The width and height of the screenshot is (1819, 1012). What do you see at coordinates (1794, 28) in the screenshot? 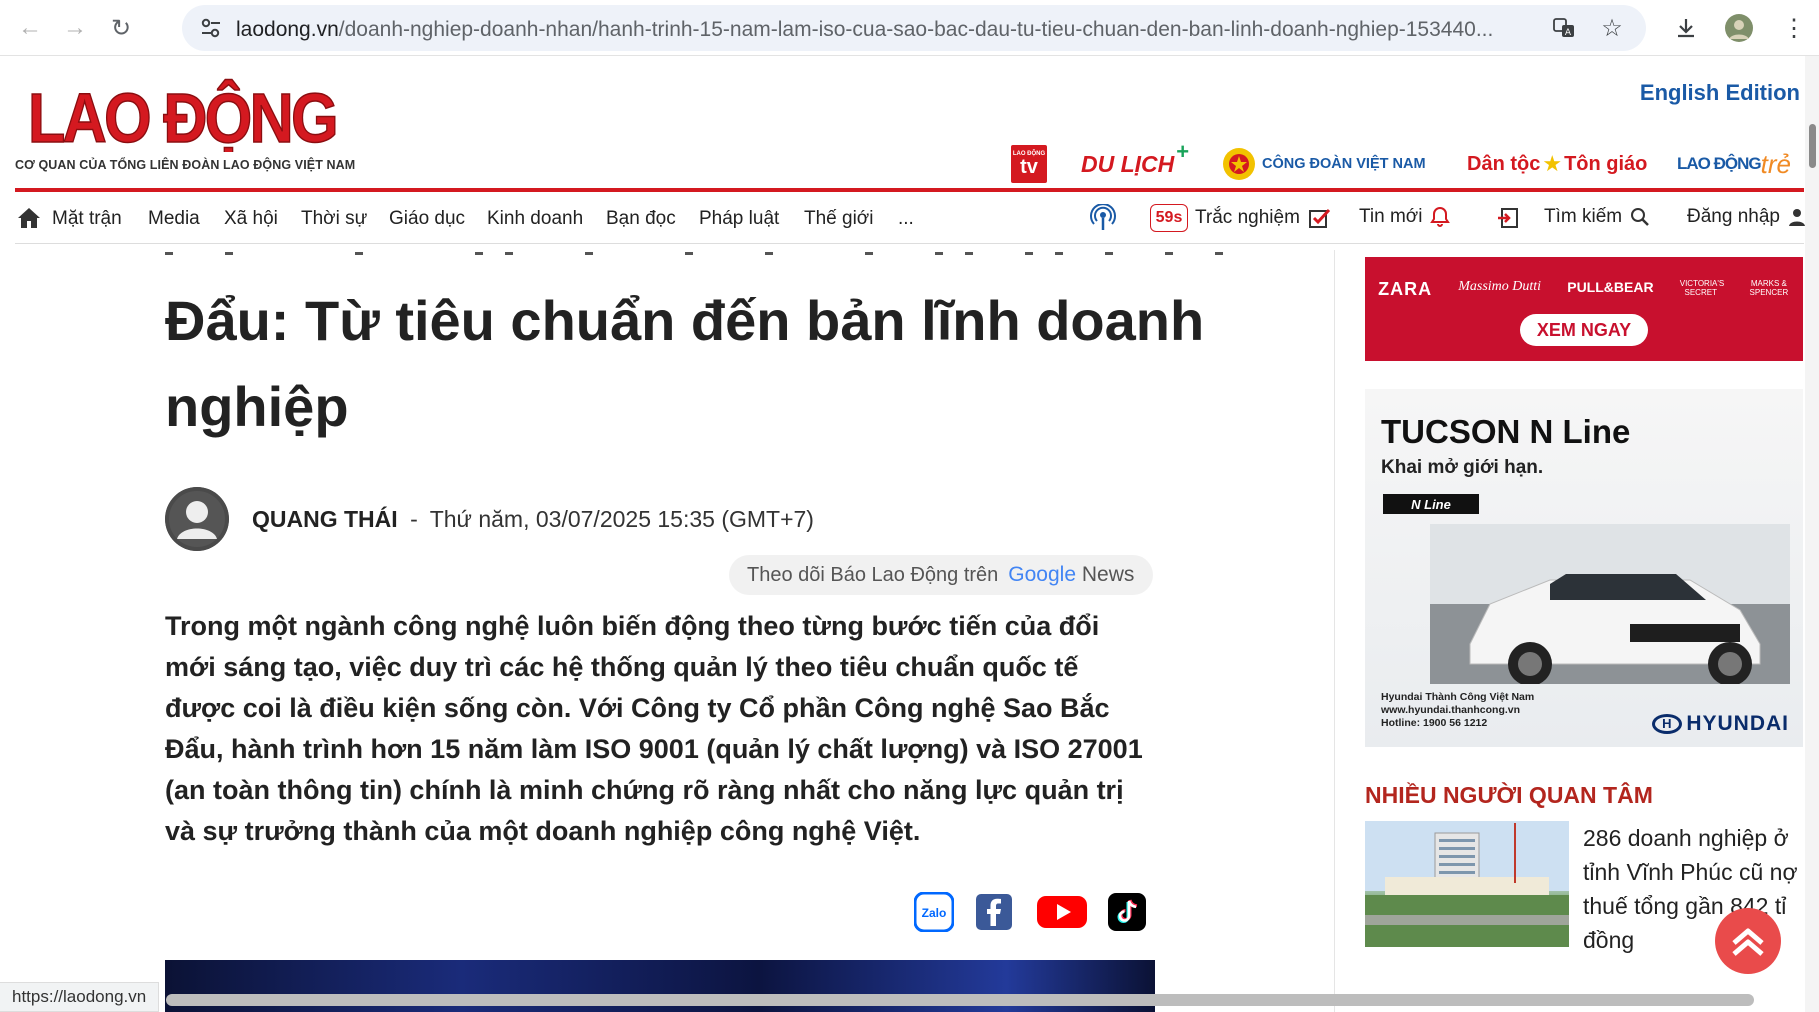
I see `menu-kebab-icon: ⋮` at bounding box center [1794, 28].